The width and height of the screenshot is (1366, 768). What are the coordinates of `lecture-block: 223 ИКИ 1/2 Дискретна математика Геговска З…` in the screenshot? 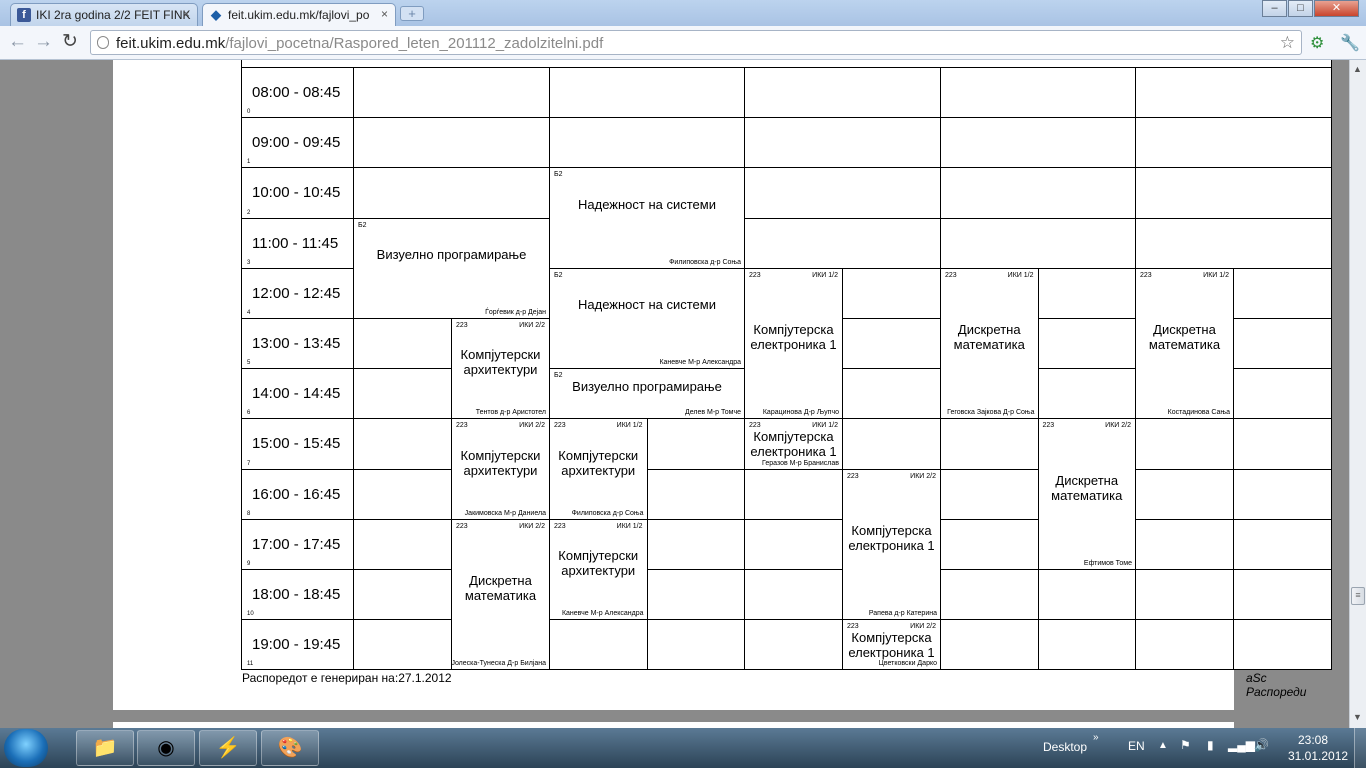 It's located at (989, 343).